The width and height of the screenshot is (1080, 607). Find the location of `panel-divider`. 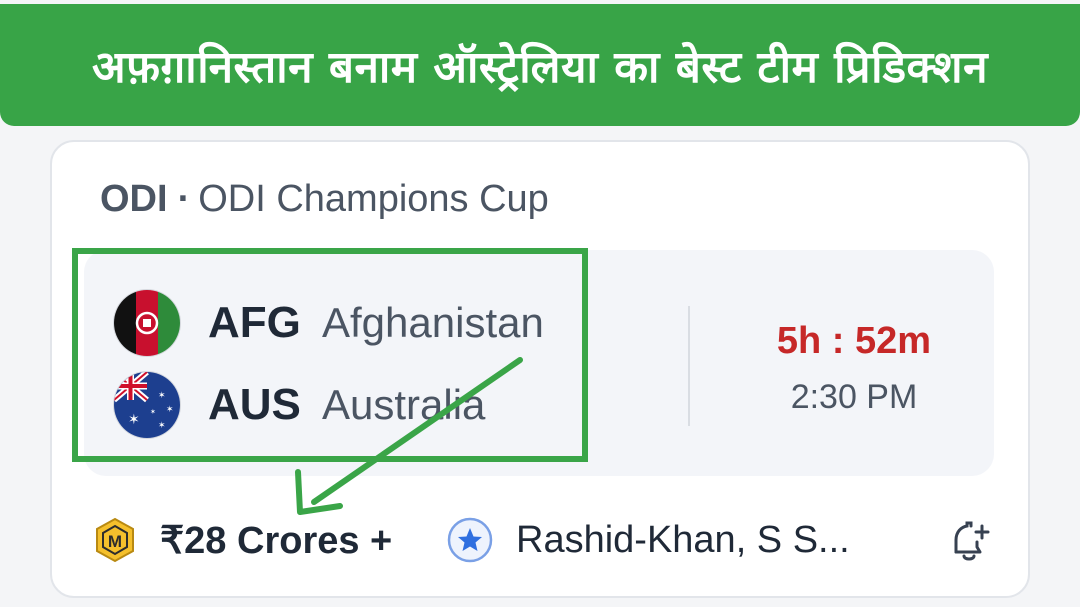

panel-divider is located at coordinates (689, 366).